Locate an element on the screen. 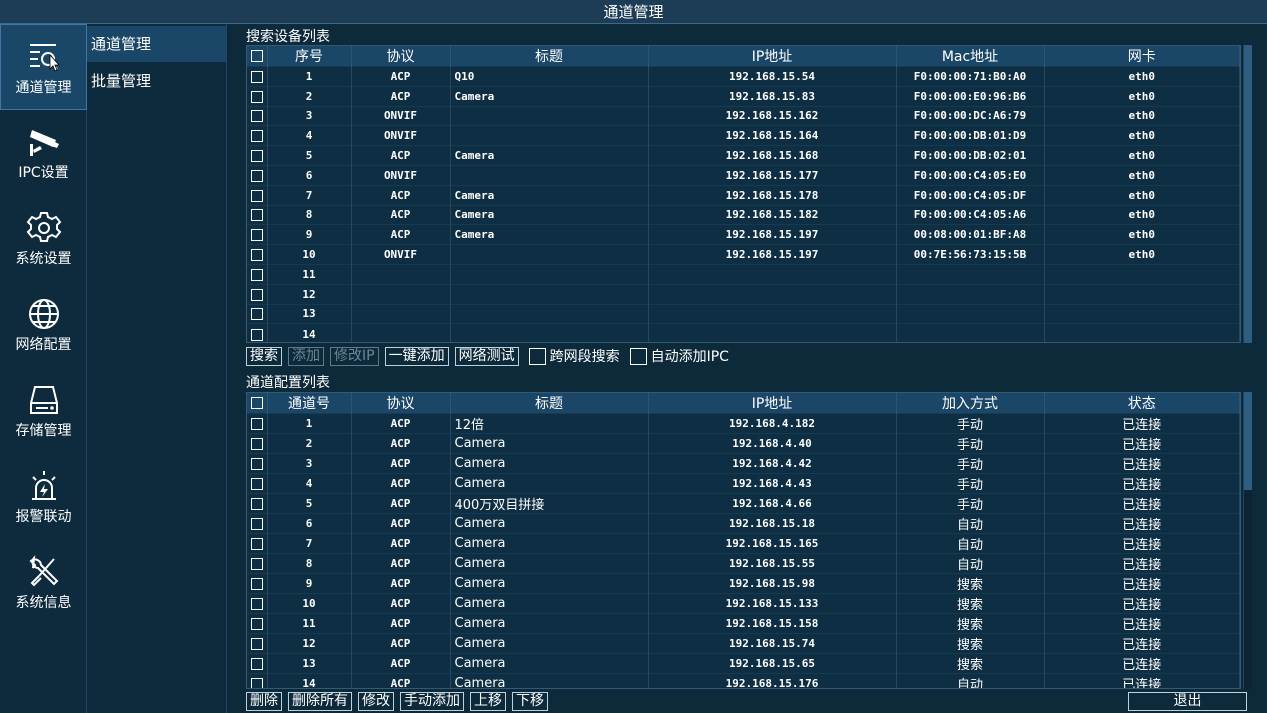 Image resolution: width=1267 pixels, height=713 pixels. tools-icon is located at coordinates (43, 571).